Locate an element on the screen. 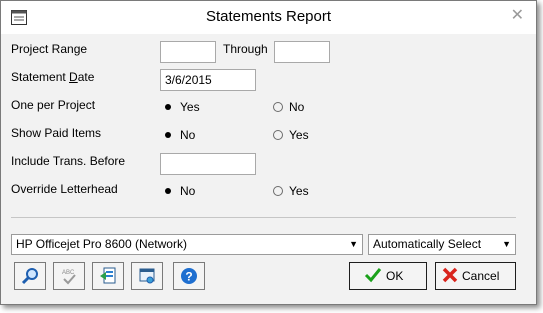  window-title: Statements Report is located at coordinates (268, 16).